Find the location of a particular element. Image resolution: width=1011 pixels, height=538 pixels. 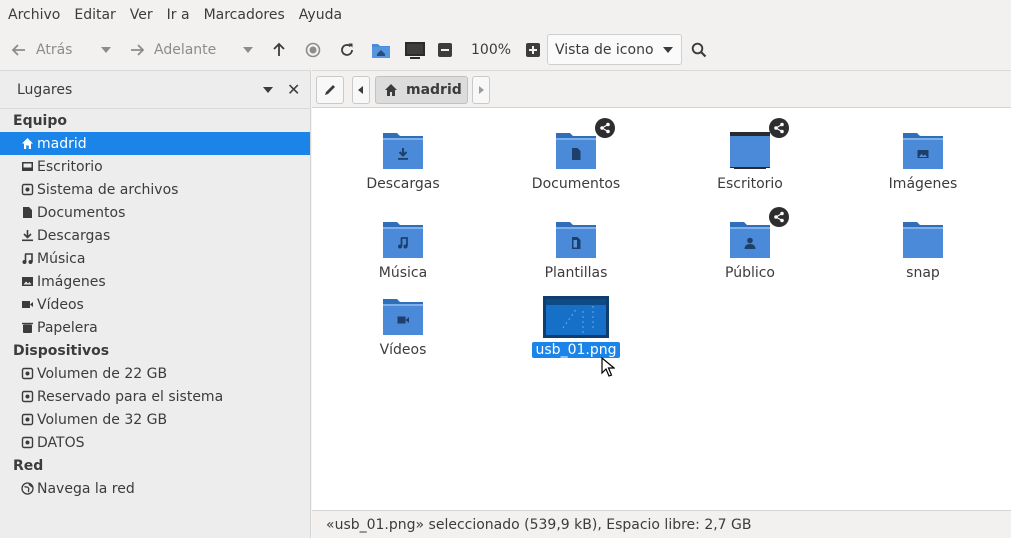

stop-button is located at coordinates (313, 50).